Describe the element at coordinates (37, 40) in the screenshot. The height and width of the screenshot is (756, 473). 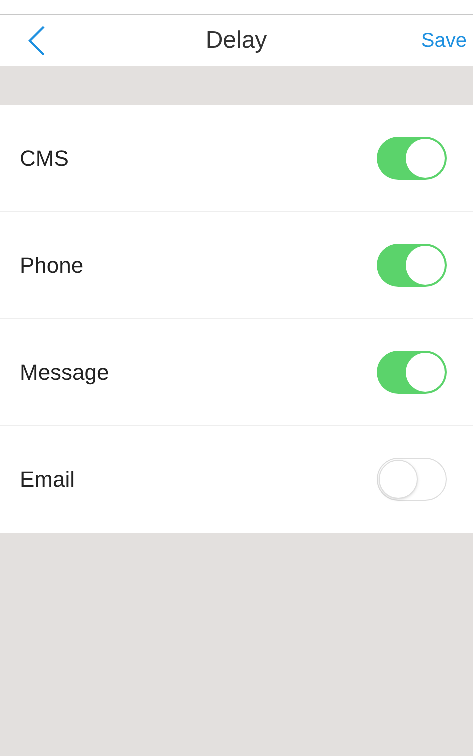
I see `back-icon` at that location.